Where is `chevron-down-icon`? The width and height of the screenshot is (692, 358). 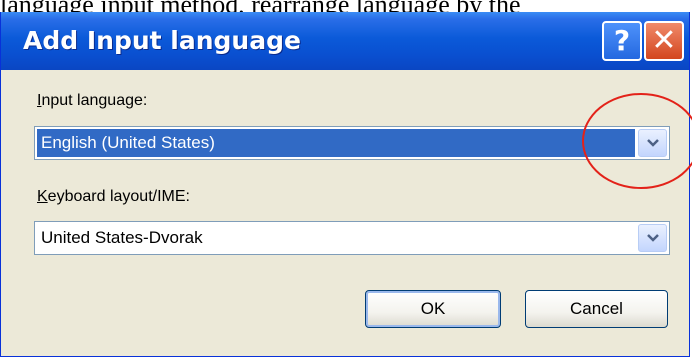
chevron-down-icon is located at coordinates (653, 238).